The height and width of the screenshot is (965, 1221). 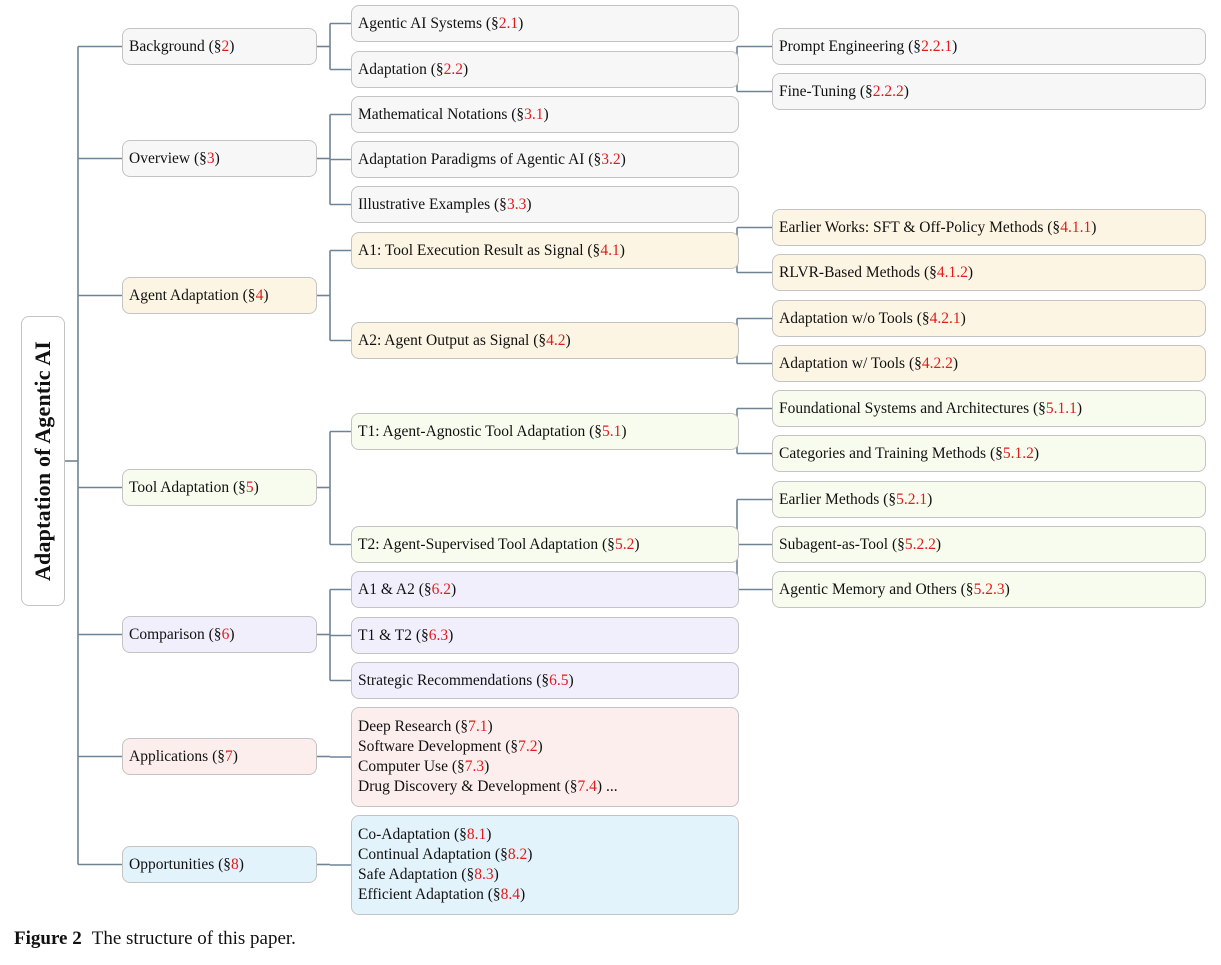 What do you see at coordinates (445, 854) in the screenshot?
I see `list-item: Continual Adaptation (§8.2)` at bounding box center [445, 854].